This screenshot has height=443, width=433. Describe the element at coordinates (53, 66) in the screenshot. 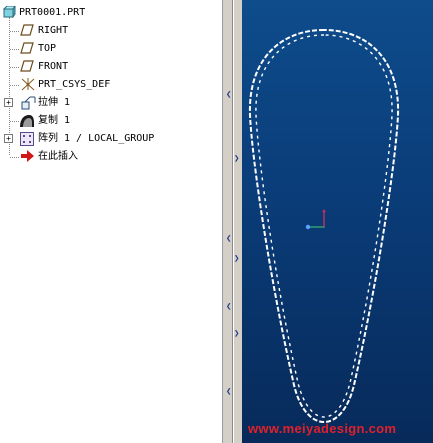

I see `tree-item-label: FRONT` at that location.